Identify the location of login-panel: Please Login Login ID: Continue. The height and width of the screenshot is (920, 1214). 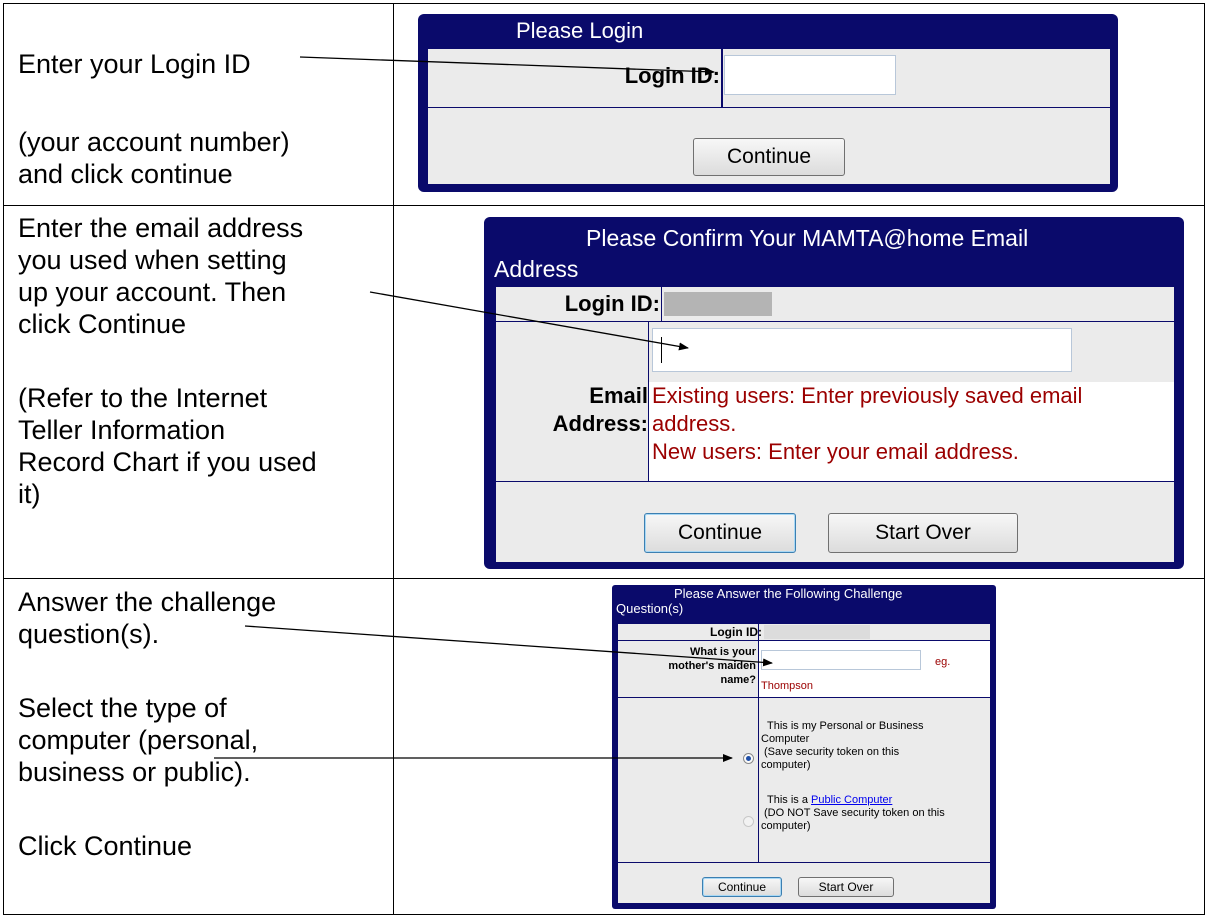
(768, 103).